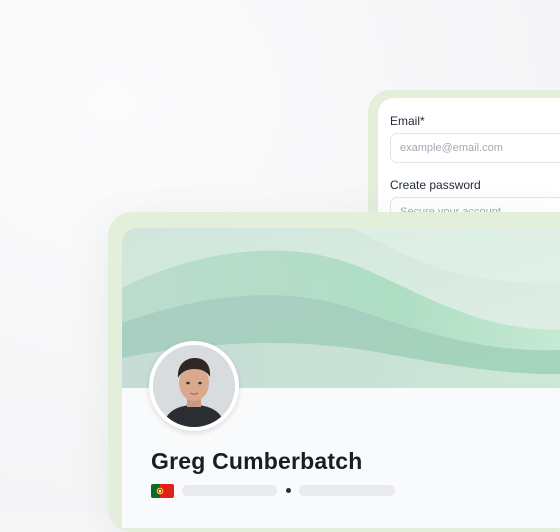  I want to click on email-label: Email*, so click(407, 121).